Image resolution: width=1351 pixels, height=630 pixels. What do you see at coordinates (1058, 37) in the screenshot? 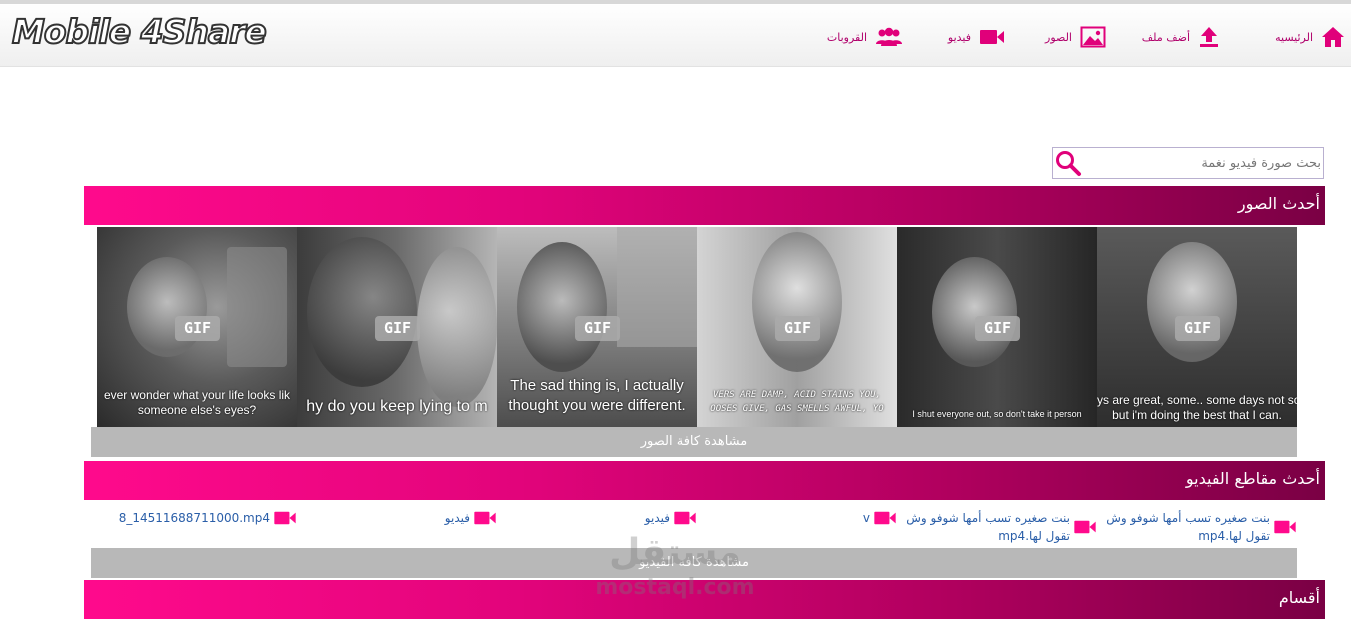
I see `nav-images-label: الصور` at bounding box center [1058, 37].